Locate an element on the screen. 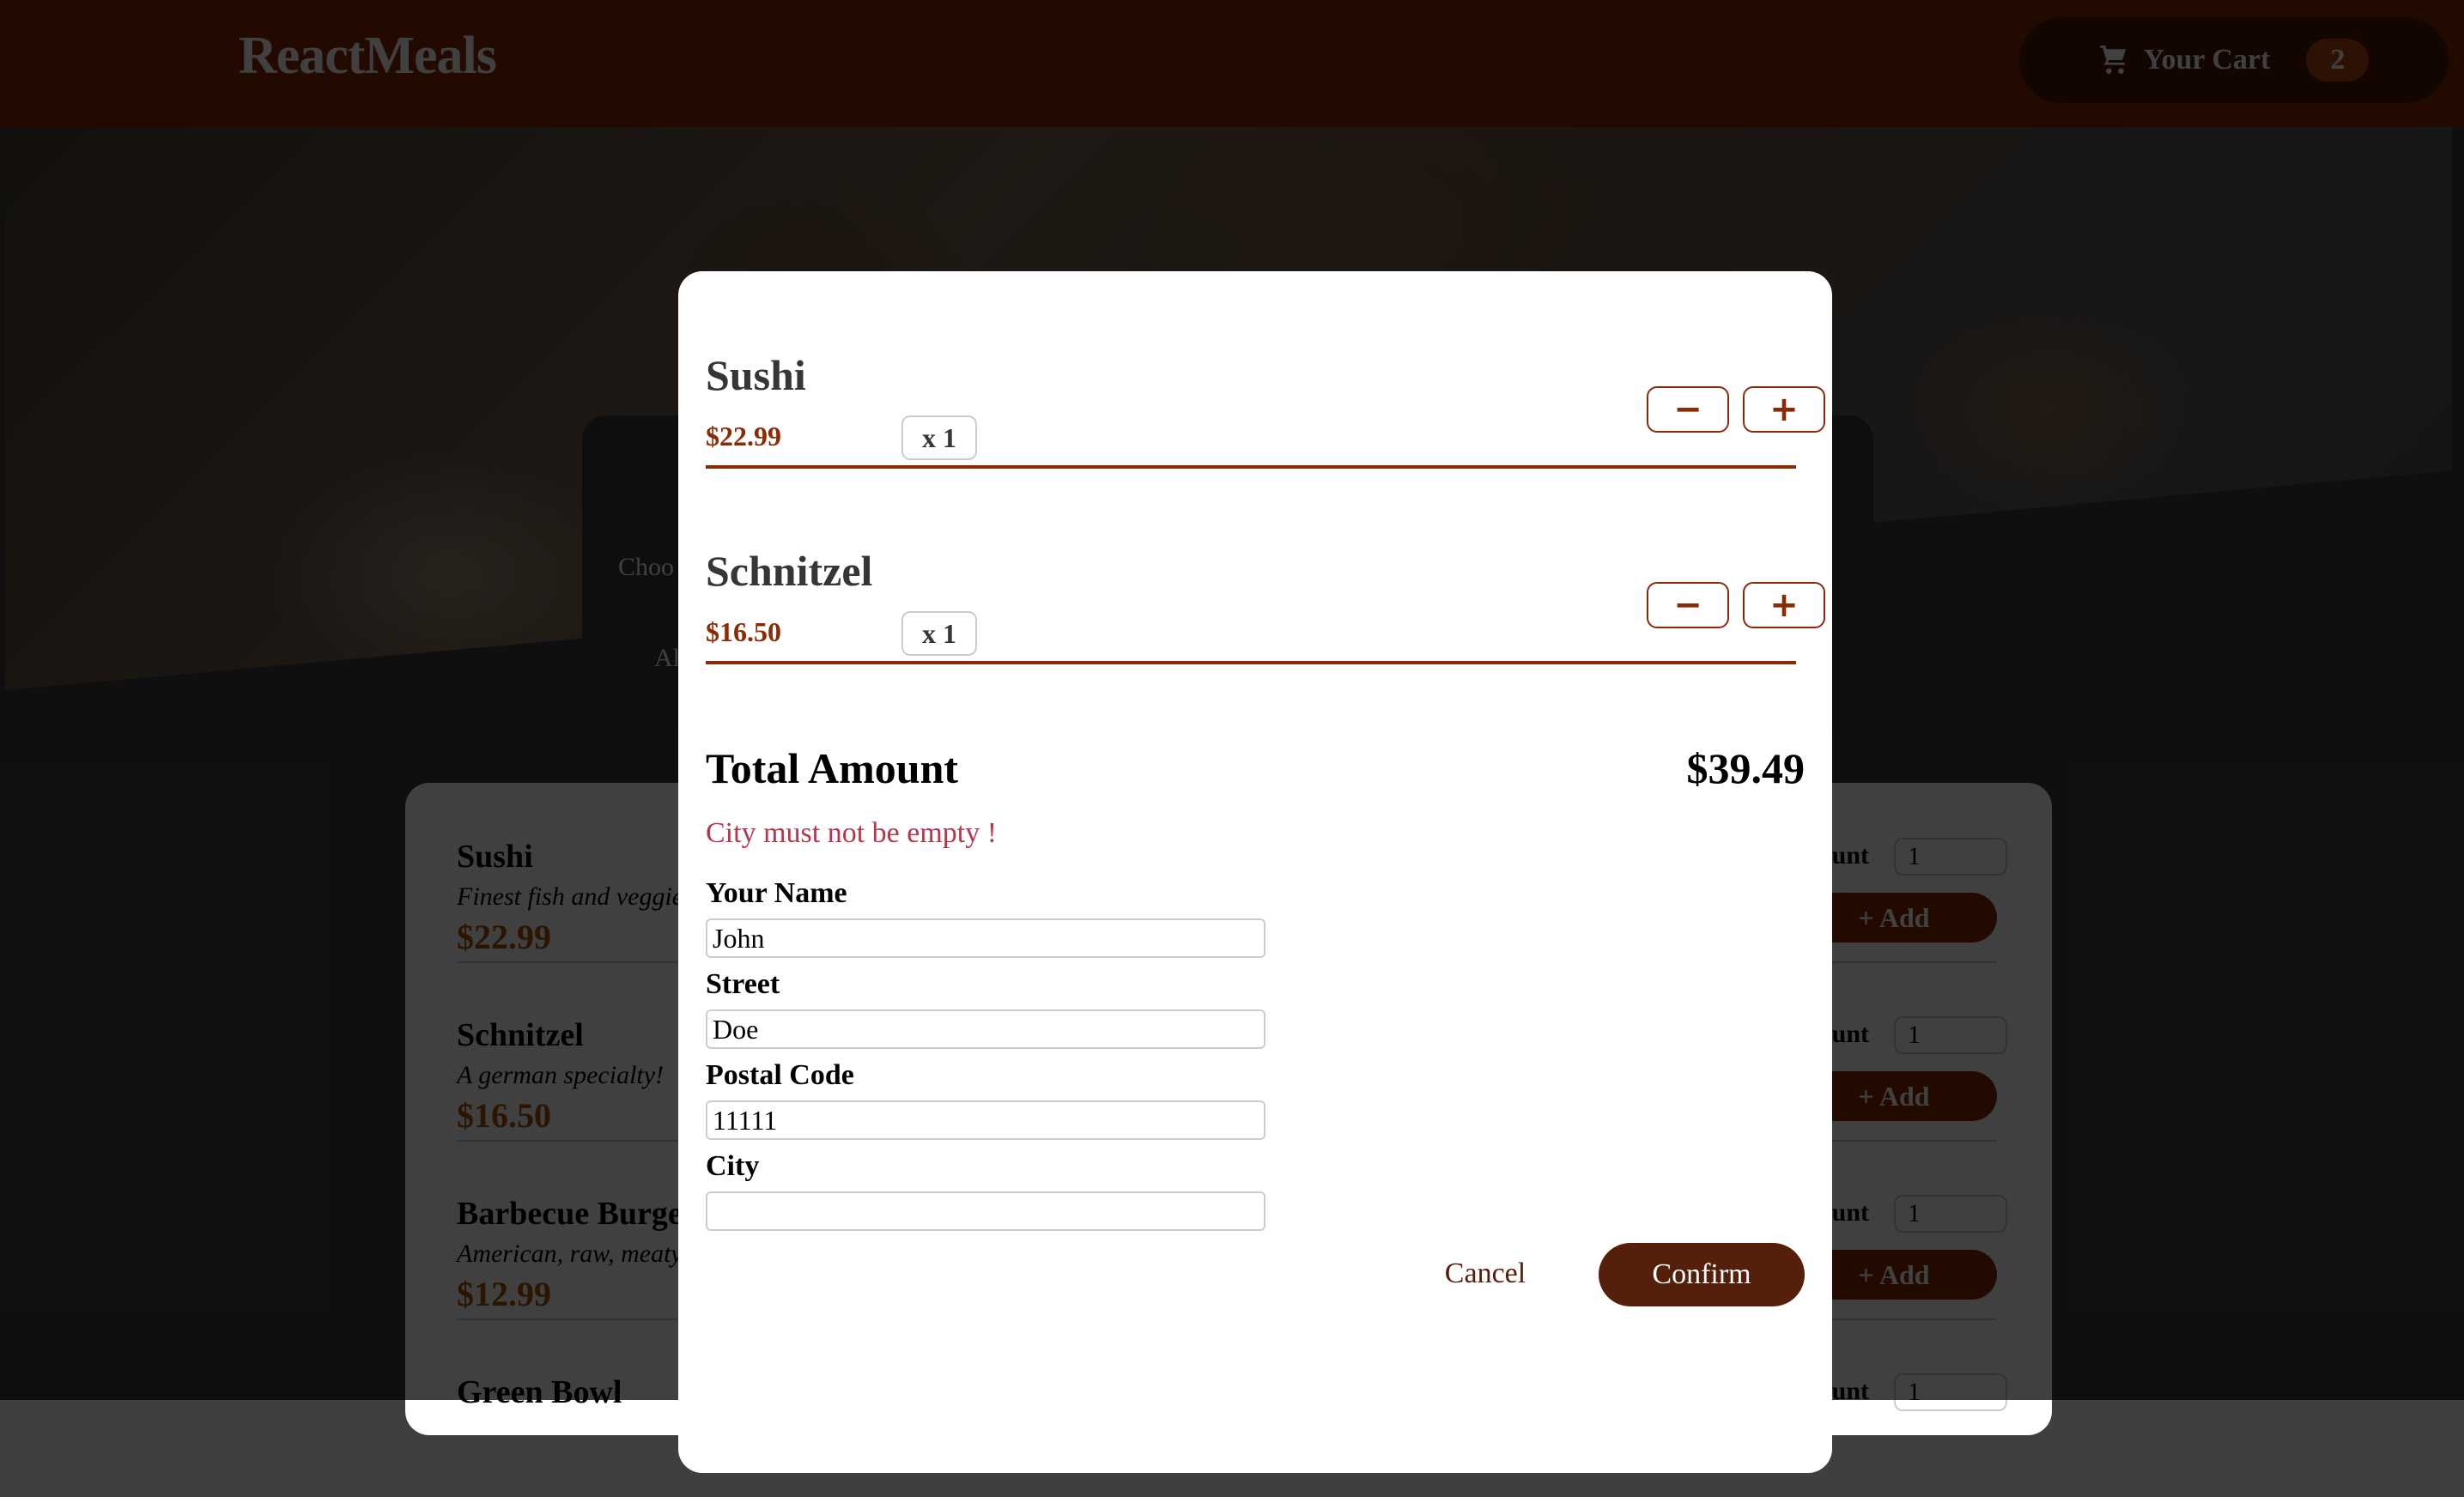  validation-error: City must not be empty ! is located at coordinates (852, 833).